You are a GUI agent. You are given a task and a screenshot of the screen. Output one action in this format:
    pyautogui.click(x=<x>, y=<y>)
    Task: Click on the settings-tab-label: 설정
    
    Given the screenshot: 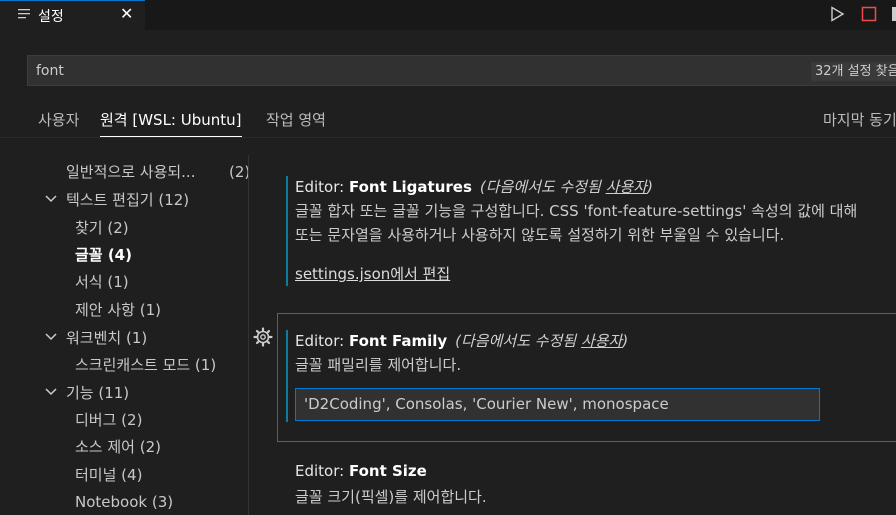 What is the action you would take?
    pyautogui.click(x=51, y=17)
    